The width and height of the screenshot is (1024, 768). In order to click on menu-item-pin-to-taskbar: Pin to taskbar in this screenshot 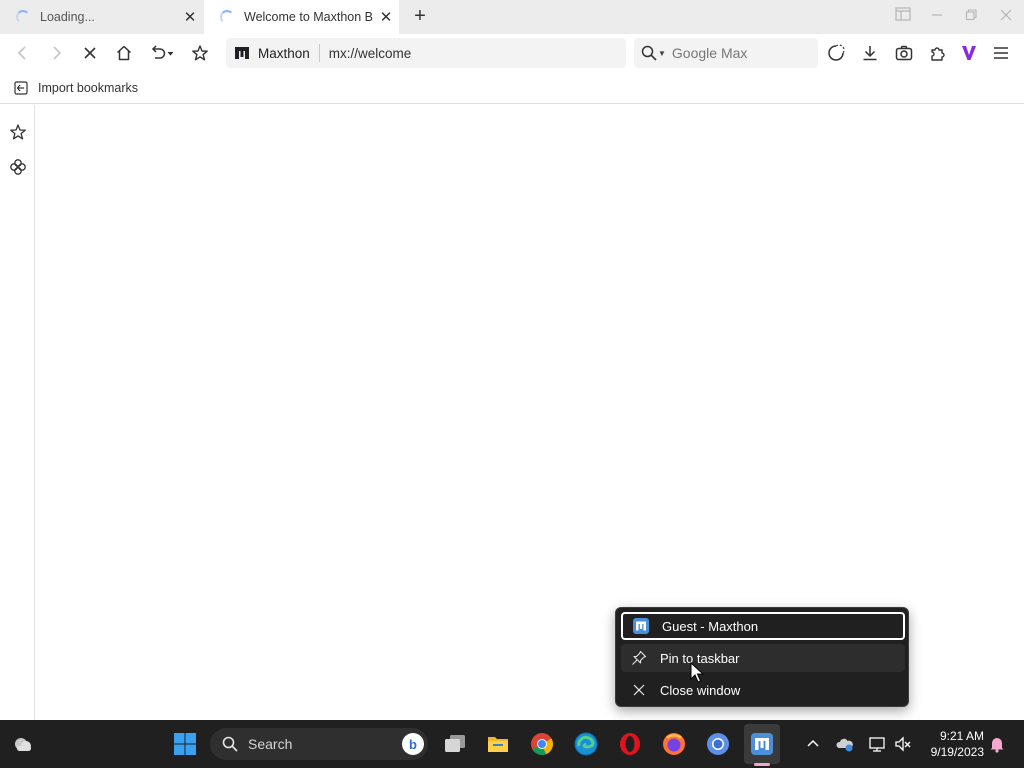, I will do `click(763, 658)`.